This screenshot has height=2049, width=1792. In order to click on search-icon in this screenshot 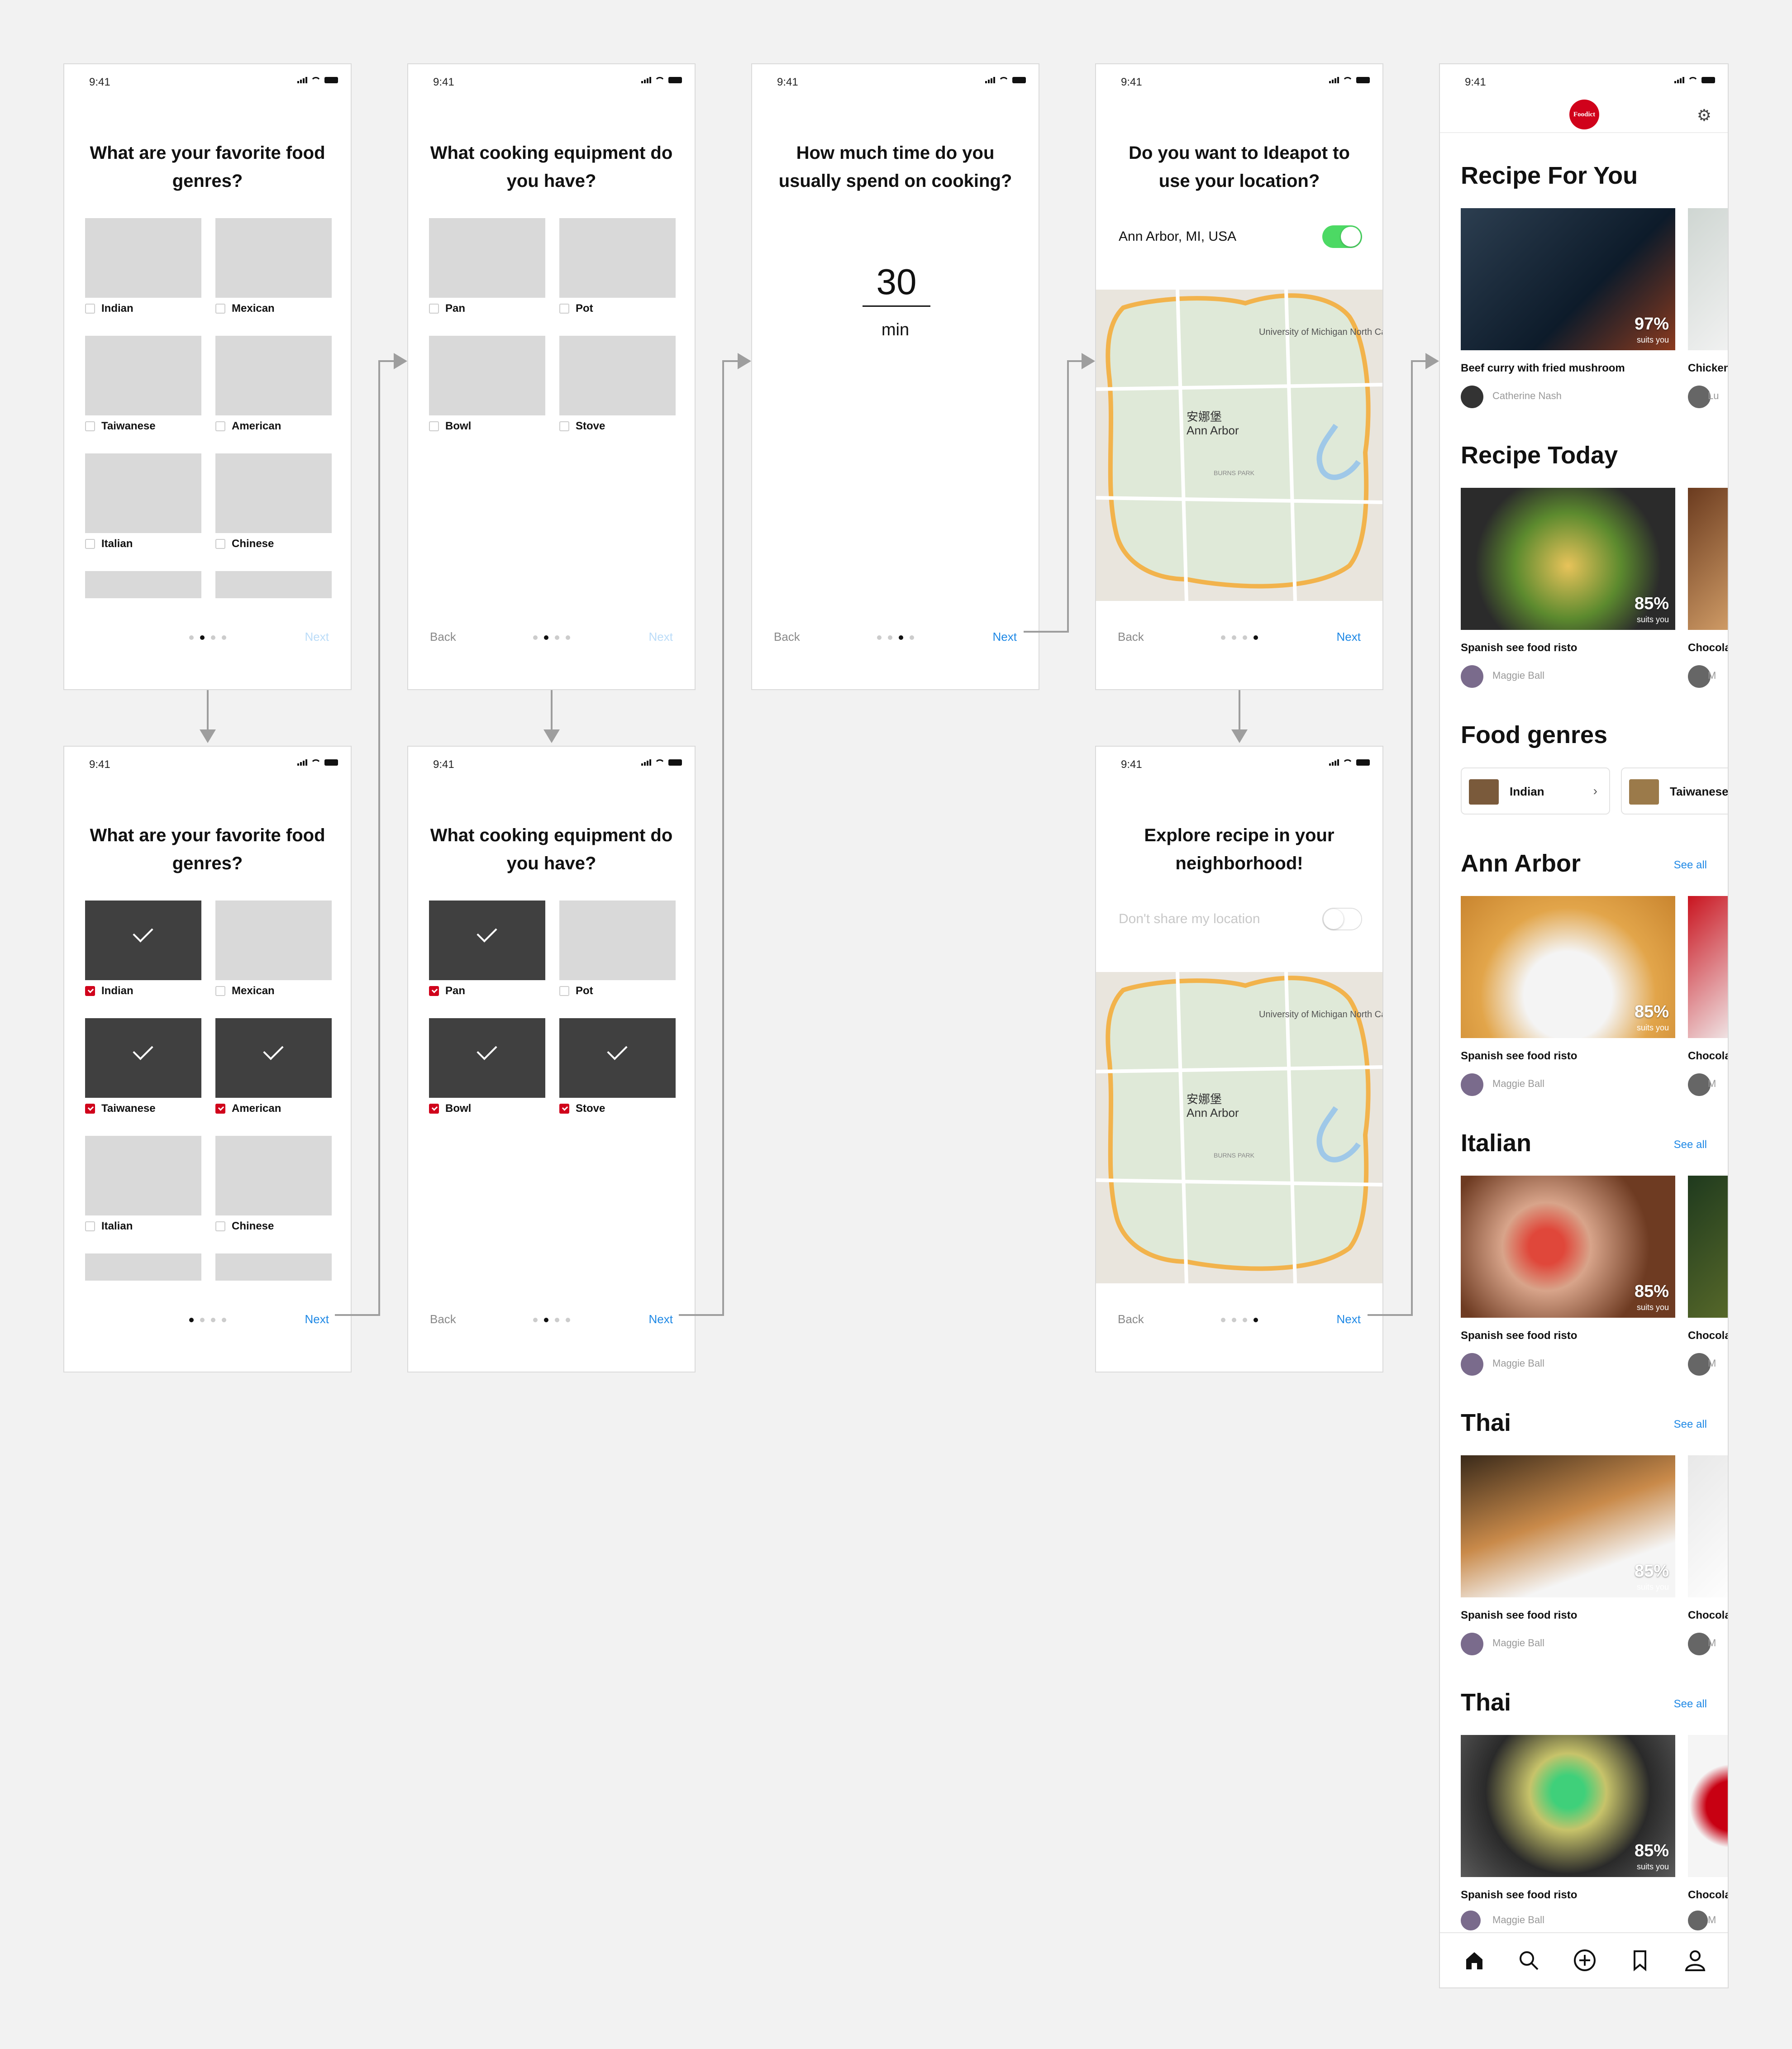, I will do `click(1528, 1960)`.